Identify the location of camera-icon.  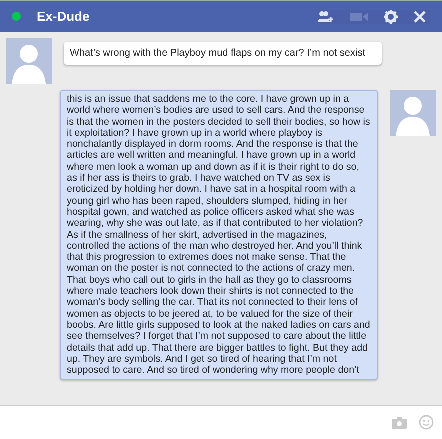
(399, 422).